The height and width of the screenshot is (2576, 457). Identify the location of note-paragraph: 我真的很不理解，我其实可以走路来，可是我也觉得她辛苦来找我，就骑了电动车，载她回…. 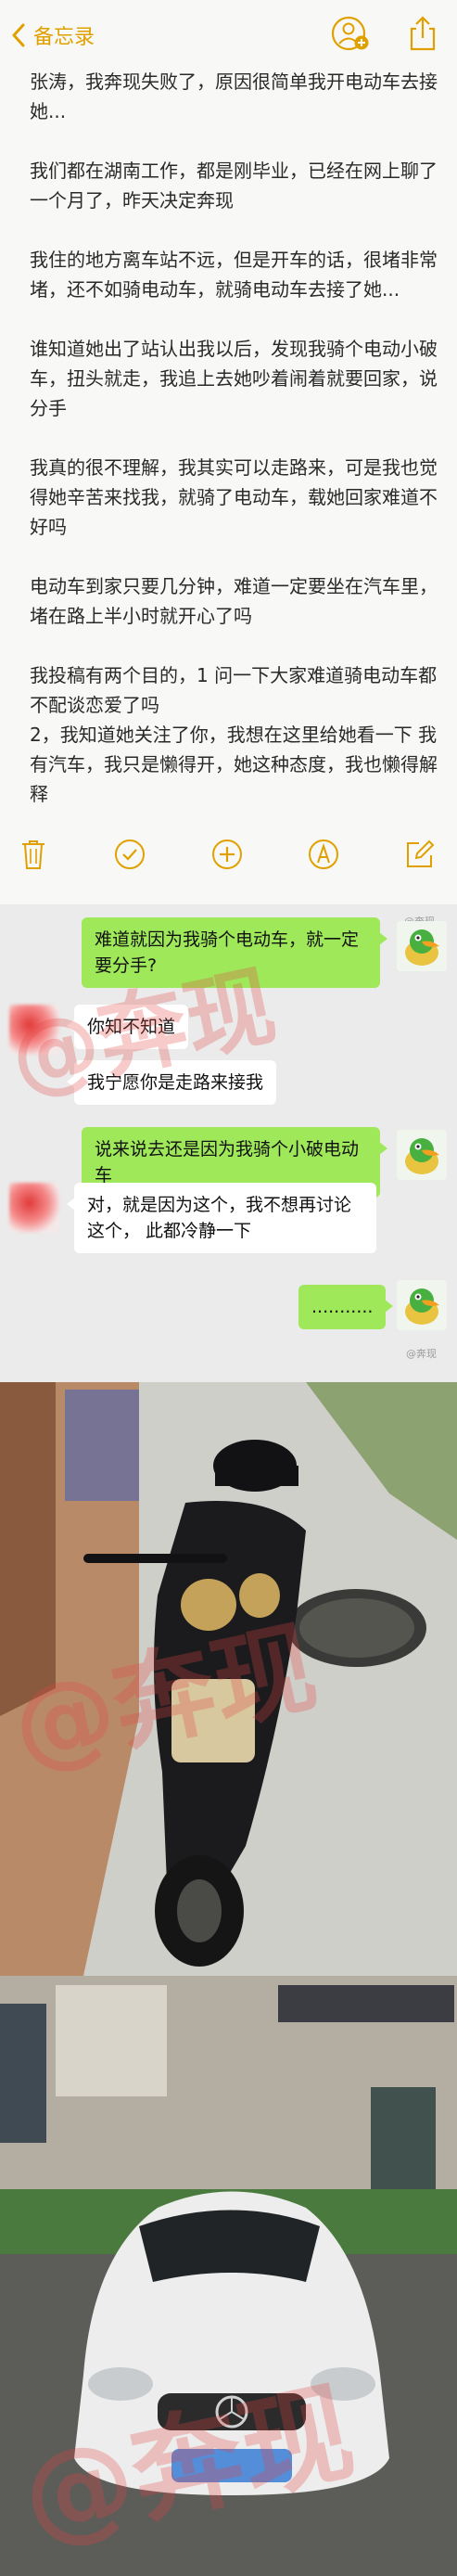
(234, 497).